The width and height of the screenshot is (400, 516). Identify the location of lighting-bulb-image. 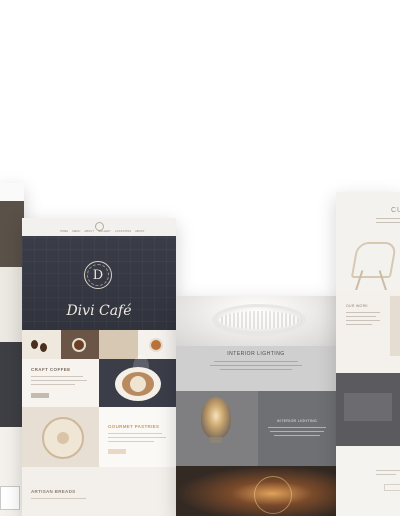
(217, 428).